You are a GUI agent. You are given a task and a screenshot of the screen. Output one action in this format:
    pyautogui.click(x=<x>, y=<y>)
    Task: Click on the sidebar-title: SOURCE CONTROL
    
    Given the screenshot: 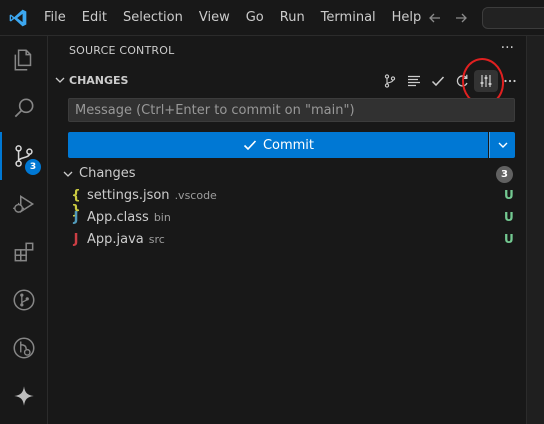 What is the action you would take?
    pyautogui.click(x=122, y=50)
    